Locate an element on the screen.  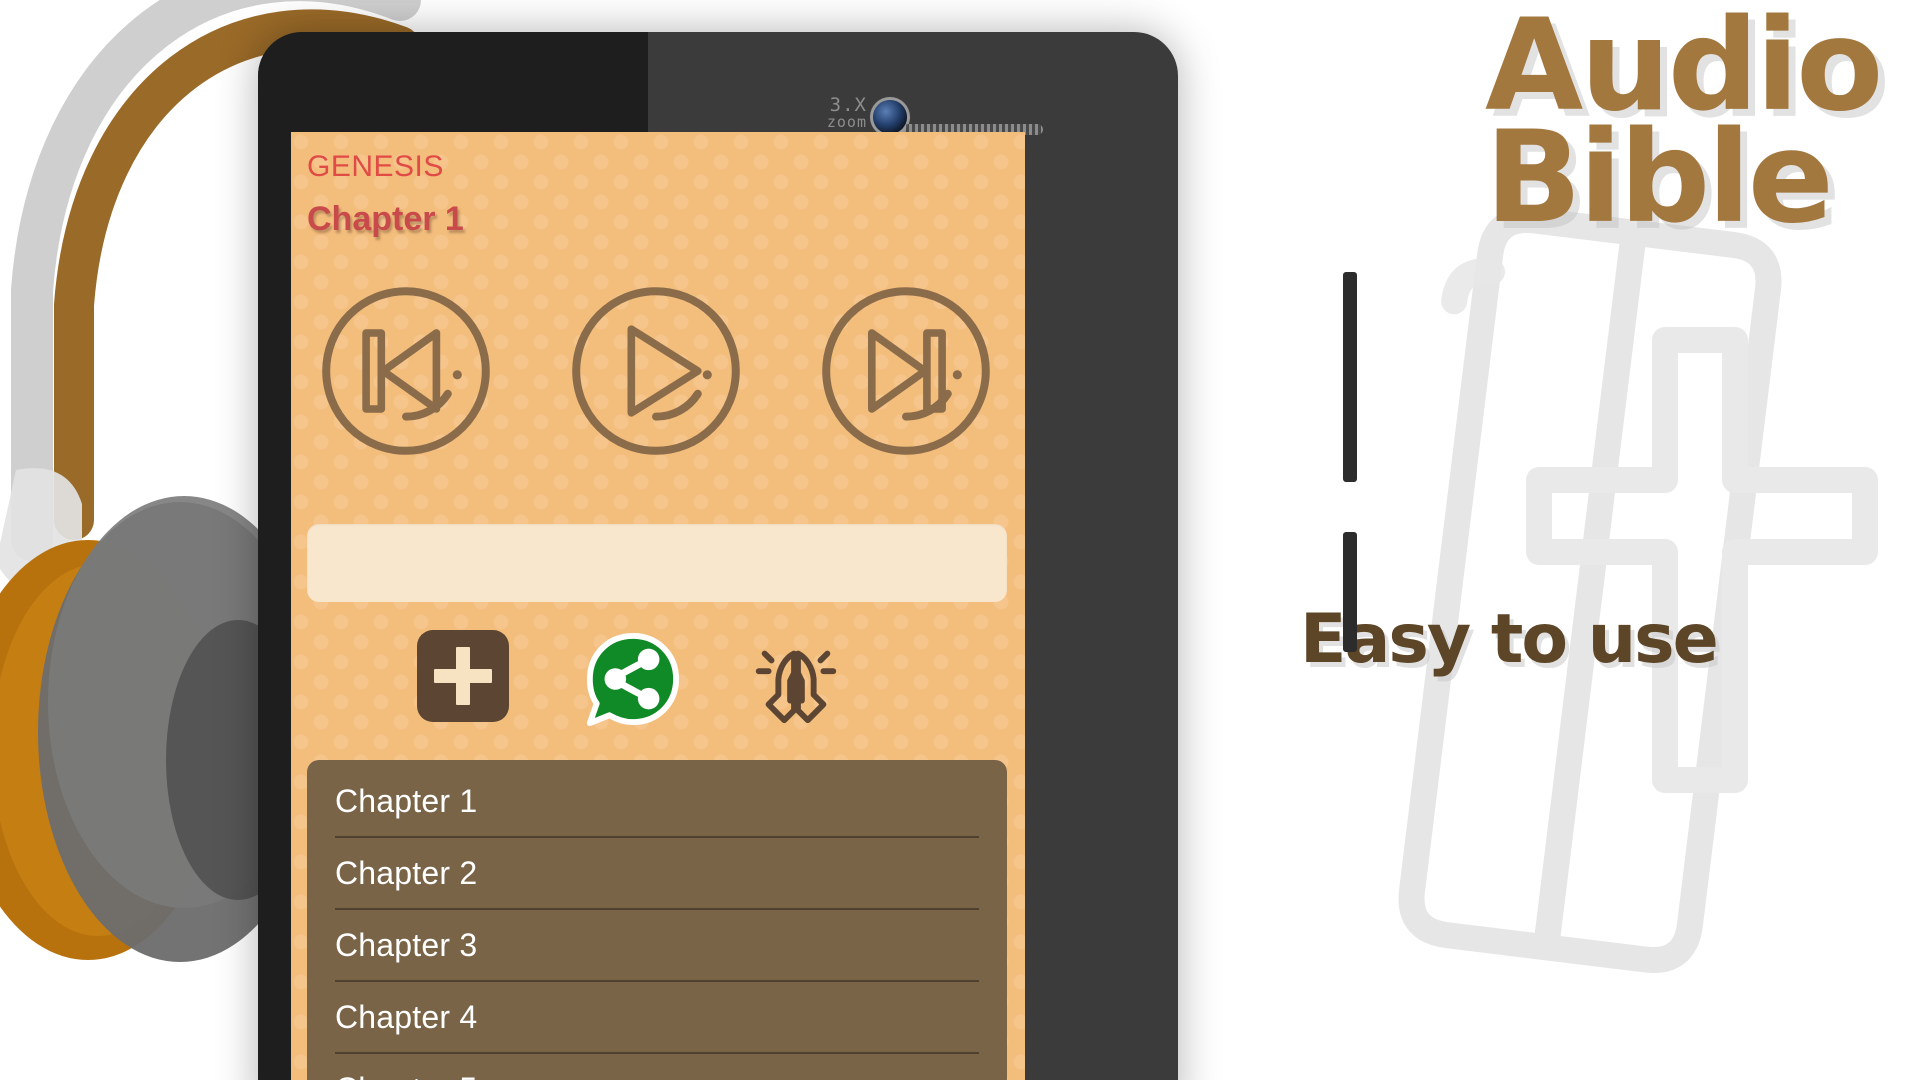
current-chapter-title: Chapter 1 is located at coordinates (385, 219).